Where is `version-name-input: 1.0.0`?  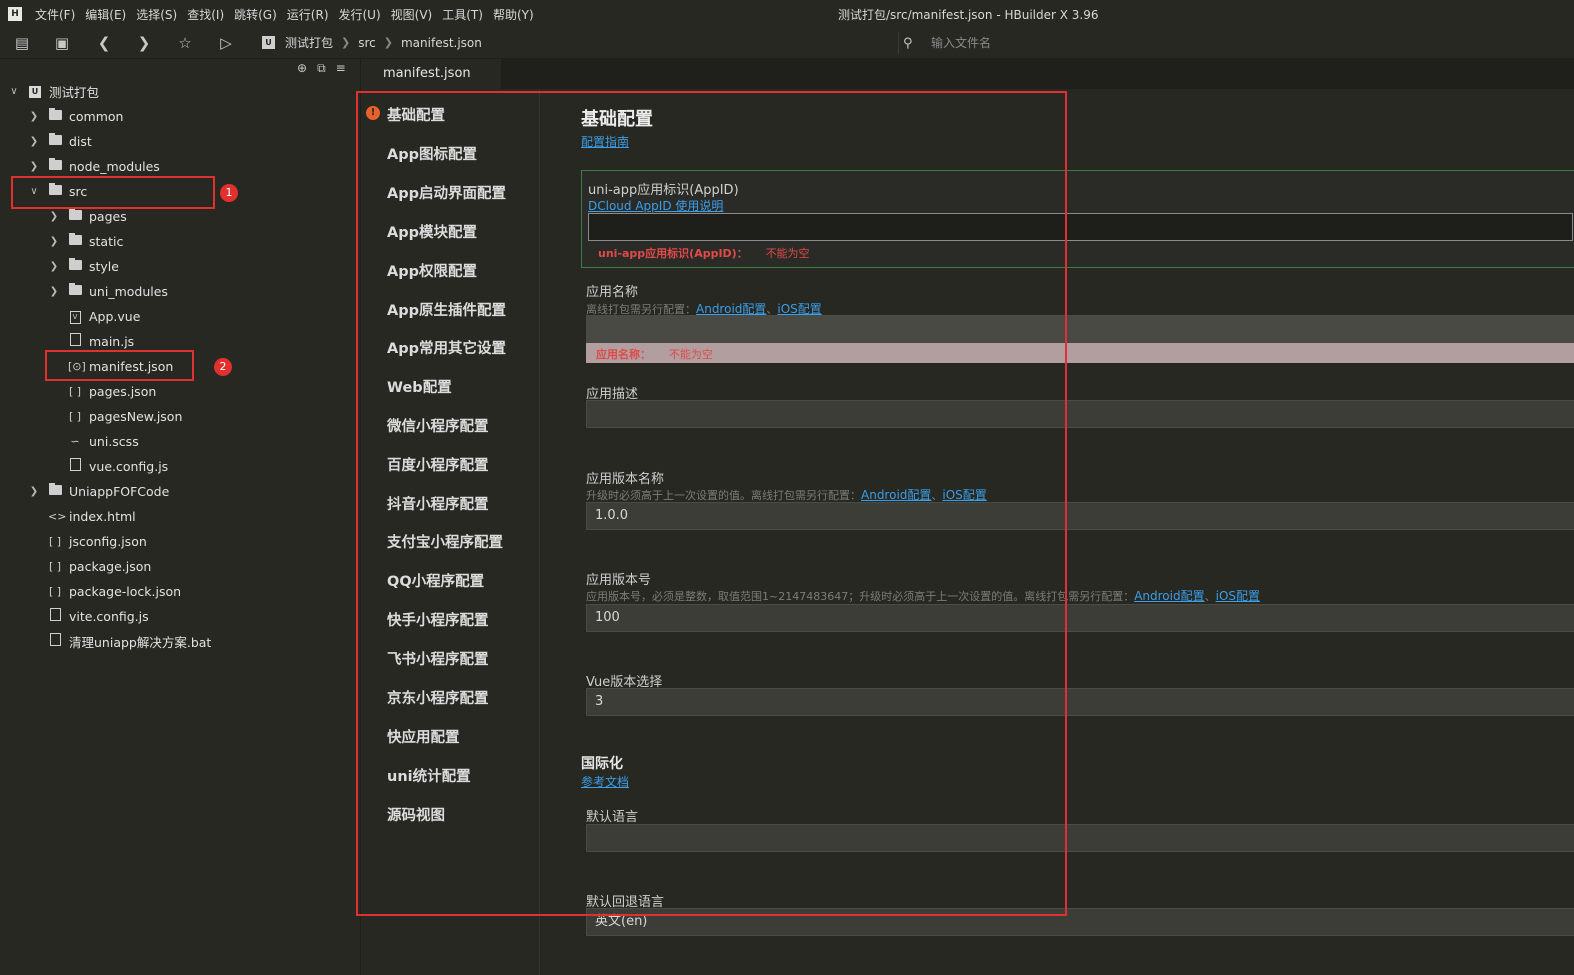 version-name-input: 1.0.0 is located at coordinates (1080, 516).